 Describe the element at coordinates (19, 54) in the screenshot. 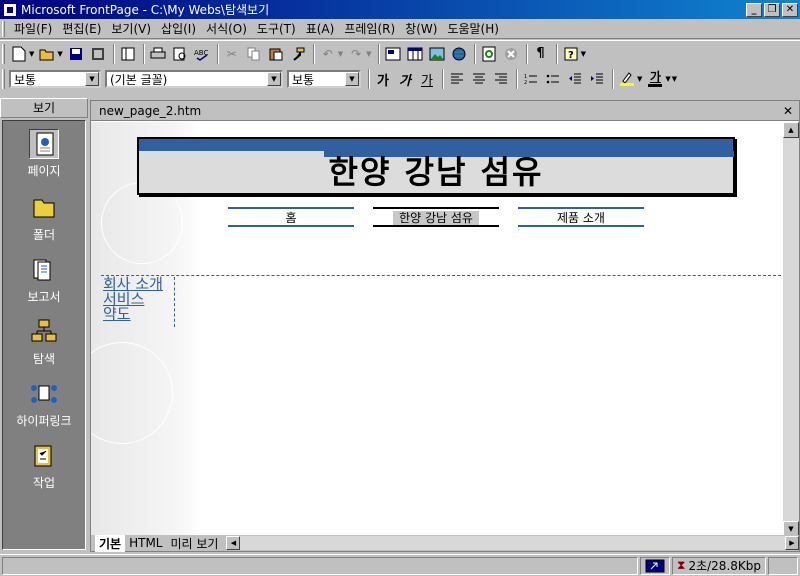

I see `new-page-icon` at that location.